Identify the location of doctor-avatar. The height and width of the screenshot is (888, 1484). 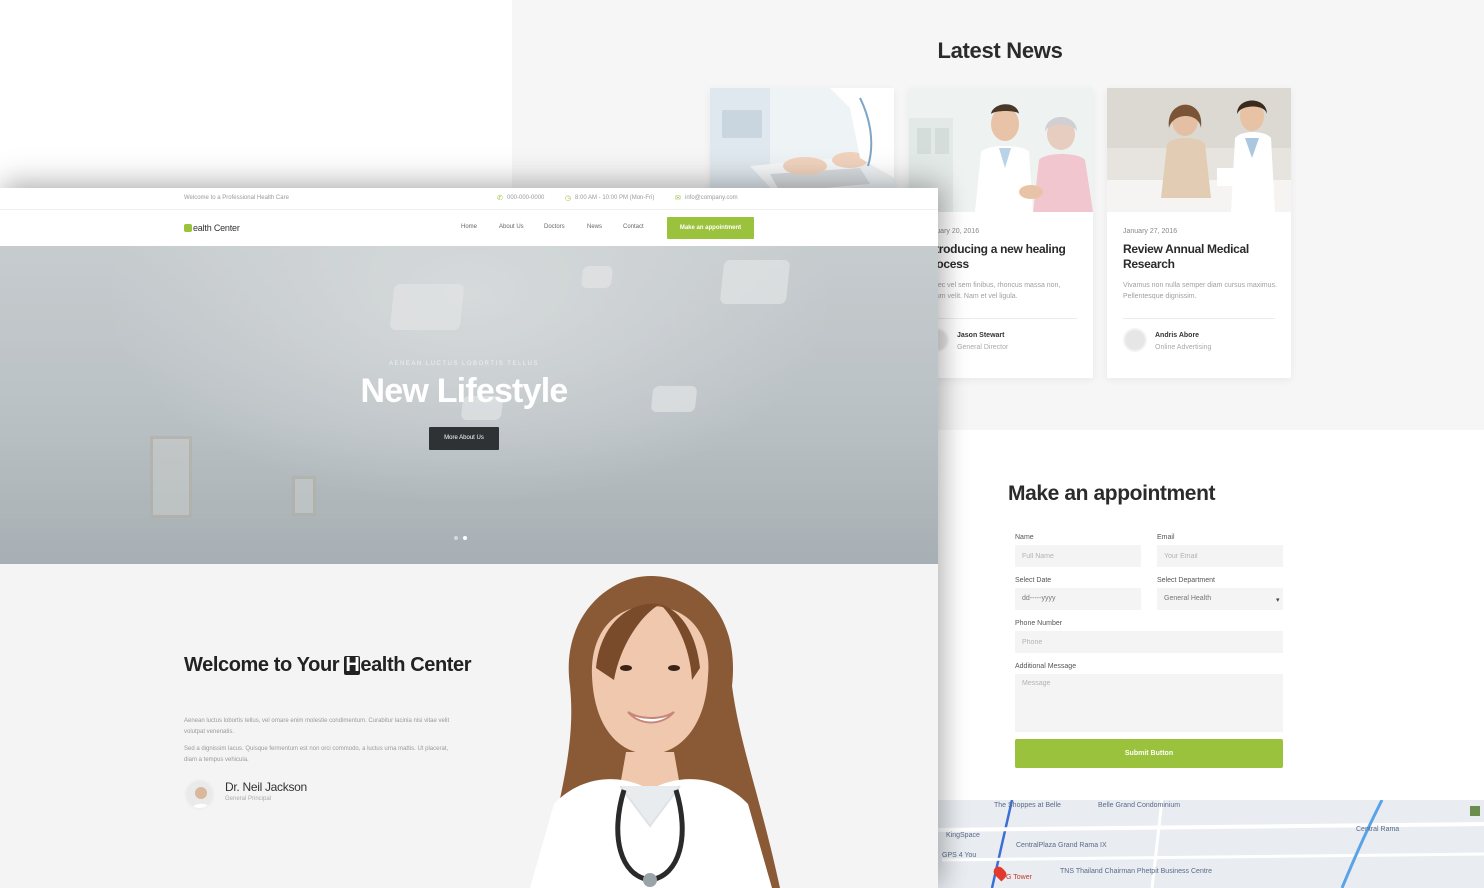
(199, 794).